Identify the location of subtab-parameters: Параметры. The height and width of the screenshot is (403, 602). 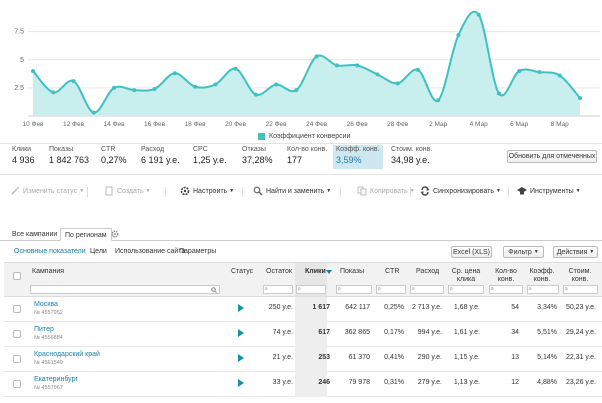
(197, 251).